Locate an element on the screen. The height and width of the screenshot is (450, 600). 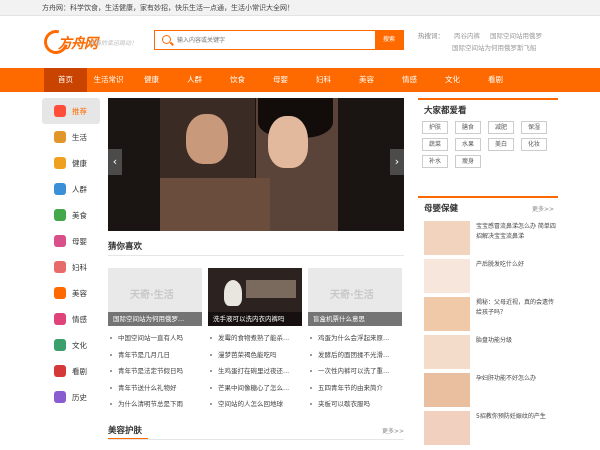
left-menu-label: 情感 is located at coordinates (79, 319).